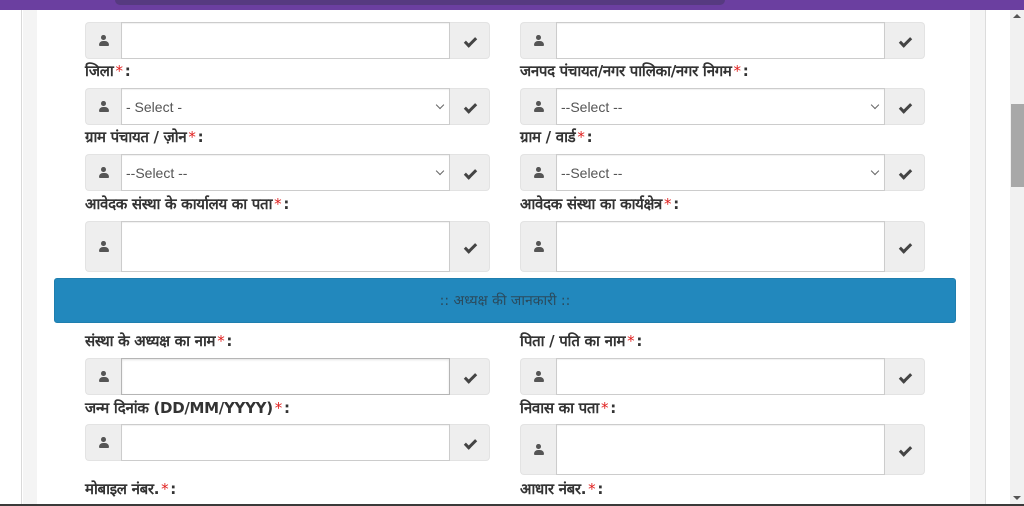 Image resolution: width=1024 pixels, height=506 pixels. I want to click on scrollbar-thumb, so click(1017, 145).